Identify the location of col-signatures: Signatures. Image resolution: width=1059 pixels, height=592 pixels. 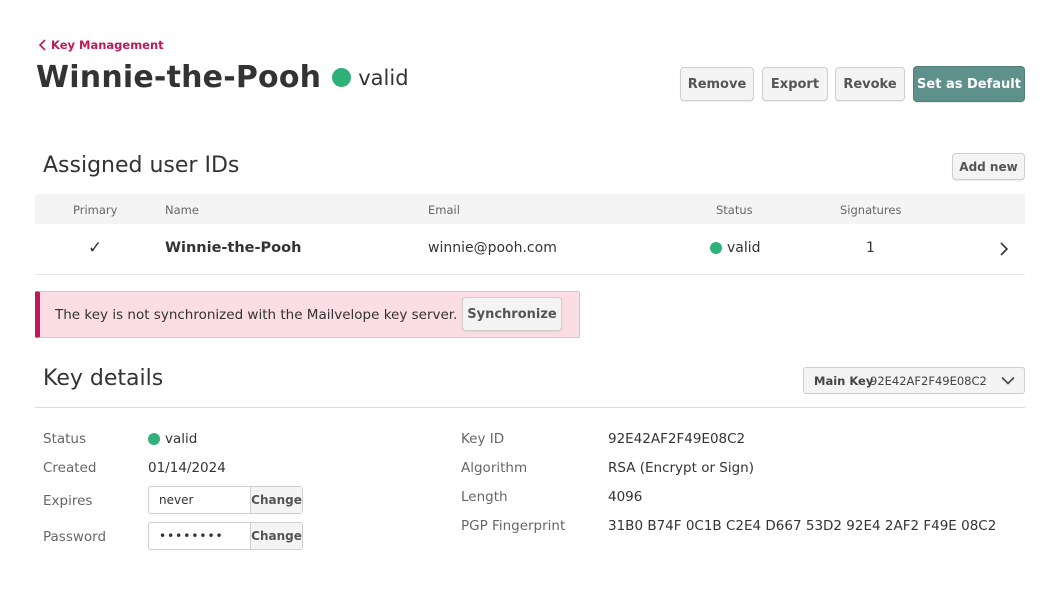
(871, 210).